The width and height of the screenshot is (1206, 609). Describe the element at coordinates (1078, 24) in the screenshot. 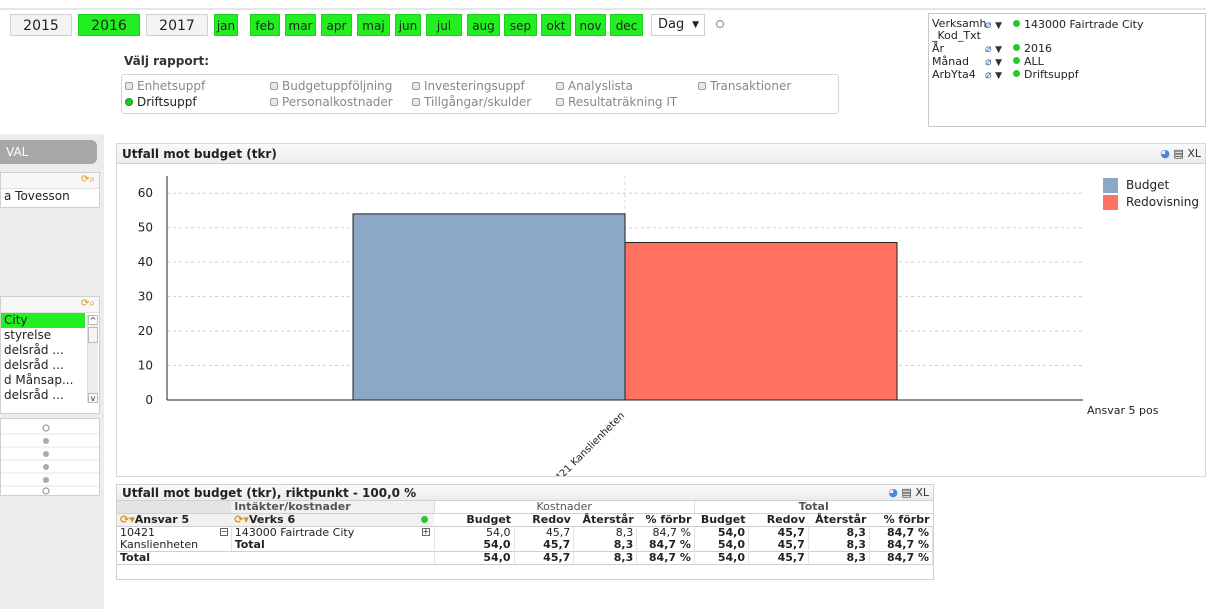

I see `selection-value-verksamh: 143000 Fairtrade City` at that location.